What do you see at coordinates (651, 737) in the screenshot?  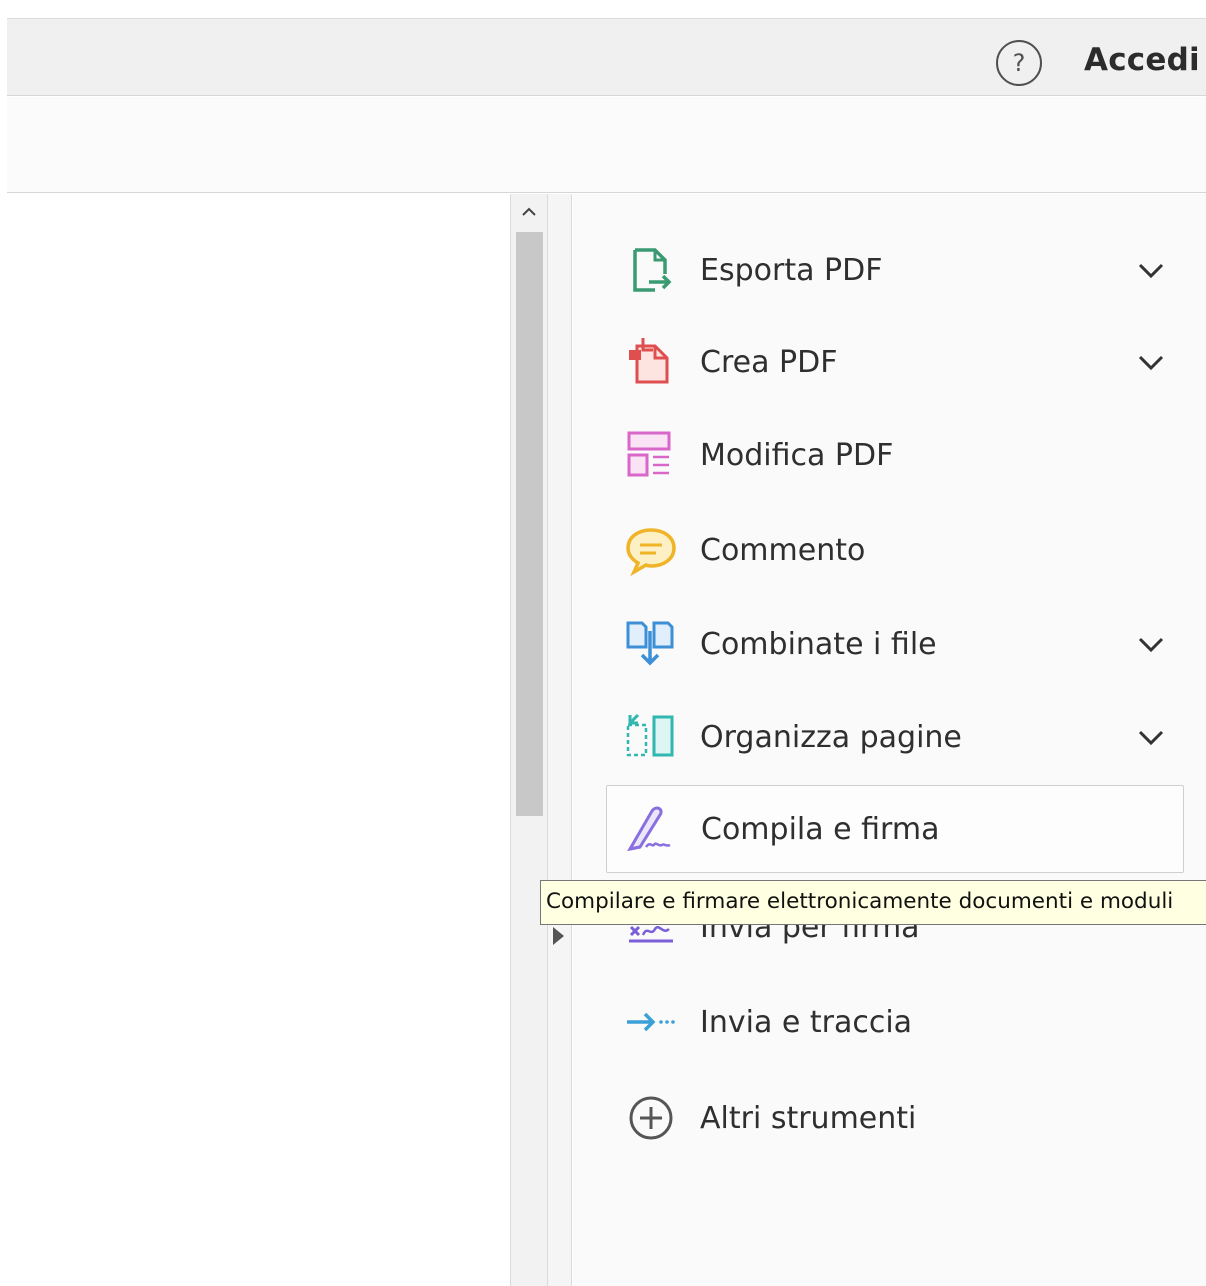 I see `organize-pages-icon` at bounding box center [651, 737].